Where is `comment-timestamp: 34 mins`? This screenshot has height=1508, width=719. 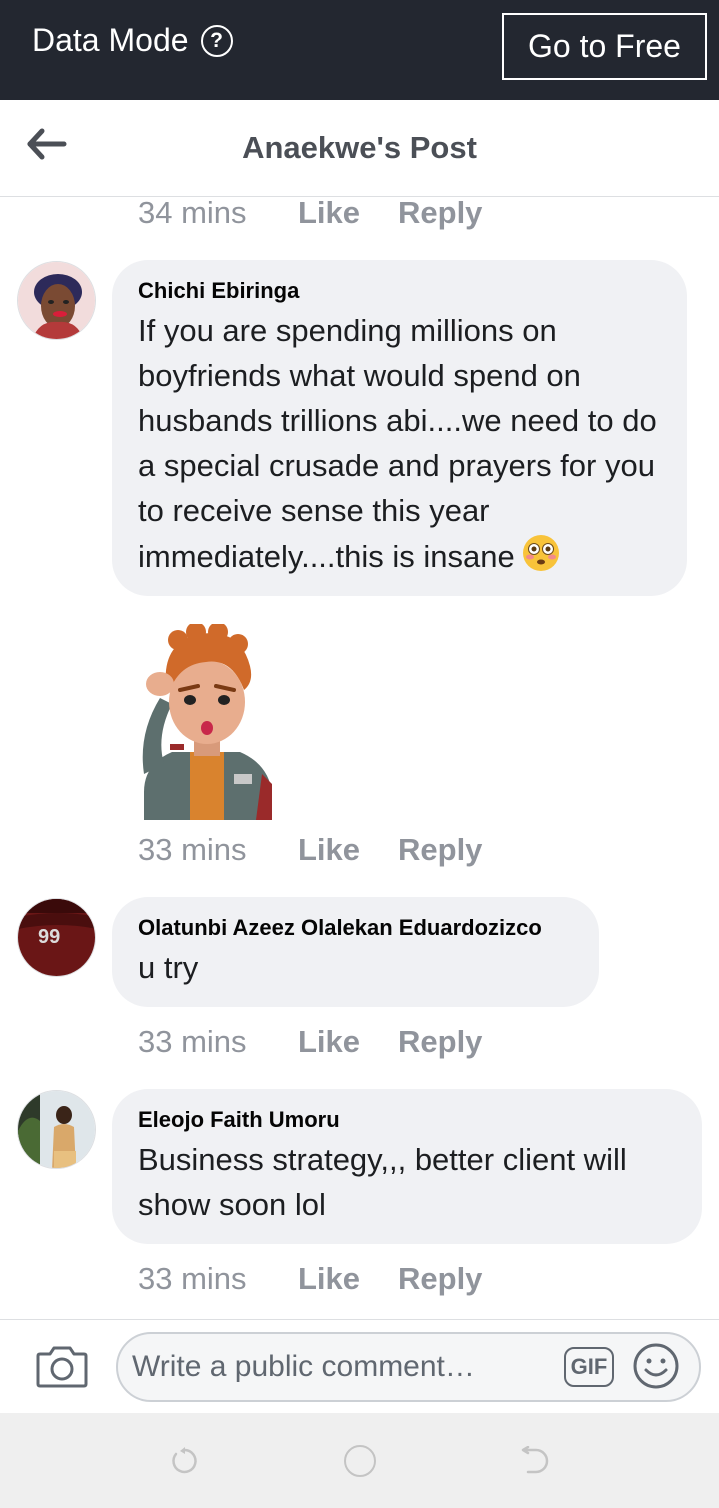
comment-timestamp: 34 mins is located at coordinates (192, 212).